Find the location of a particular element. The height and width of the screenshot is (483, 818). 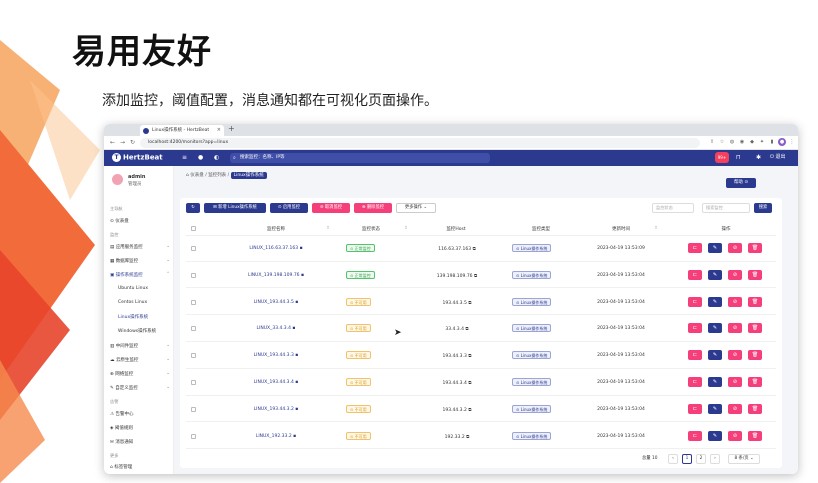

cancel-monitor-button: ⊘ 取消监控 is located at coordinates (331, 208).